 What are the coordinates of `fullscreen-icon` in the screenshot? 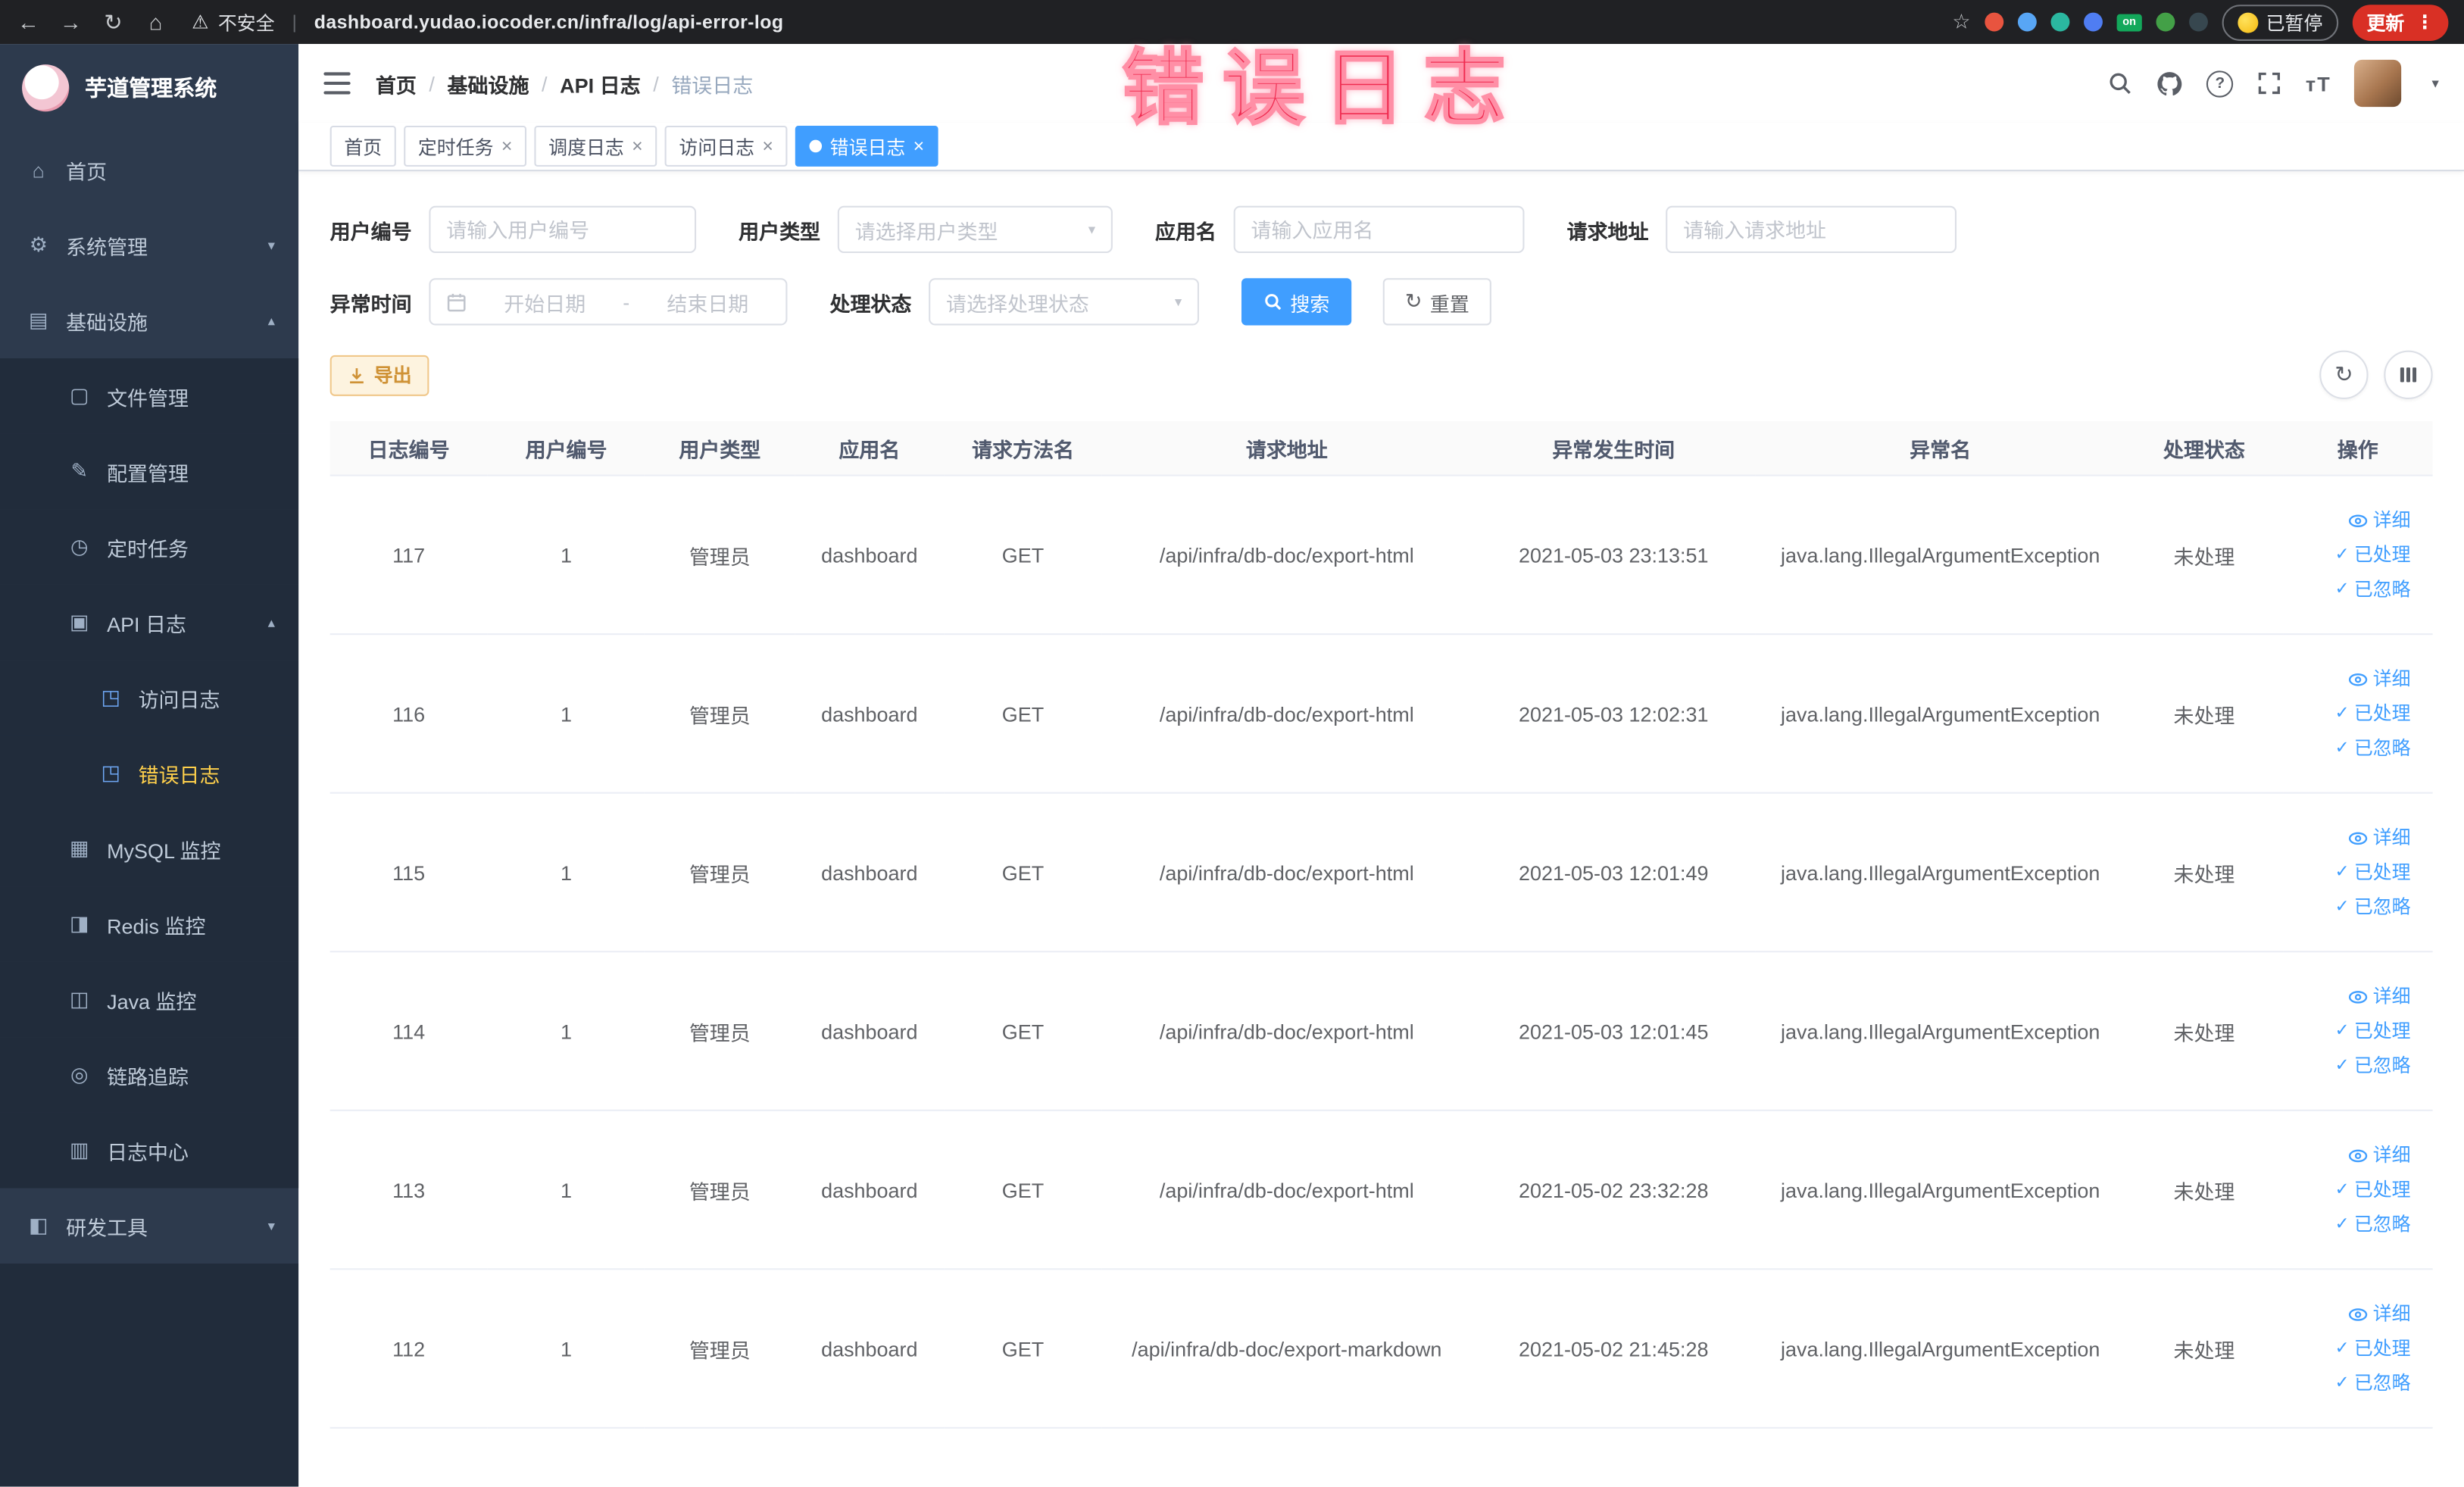 It's located at (2269, 82).